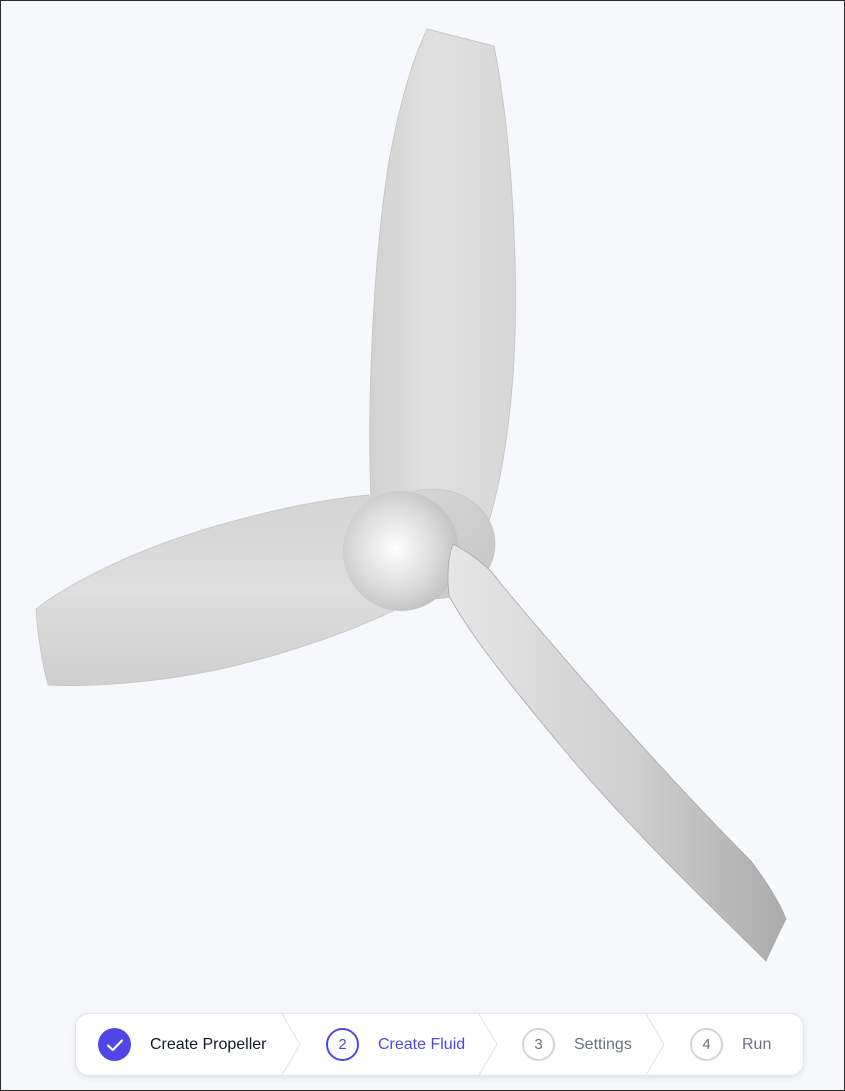  I want to click on step-label: Create Propeller, so click(208, 1044).